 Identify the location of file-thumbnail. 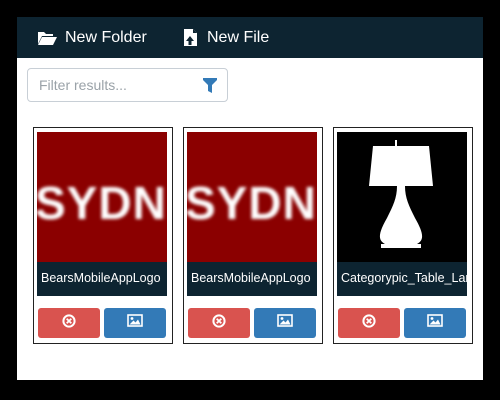
(402, 197).